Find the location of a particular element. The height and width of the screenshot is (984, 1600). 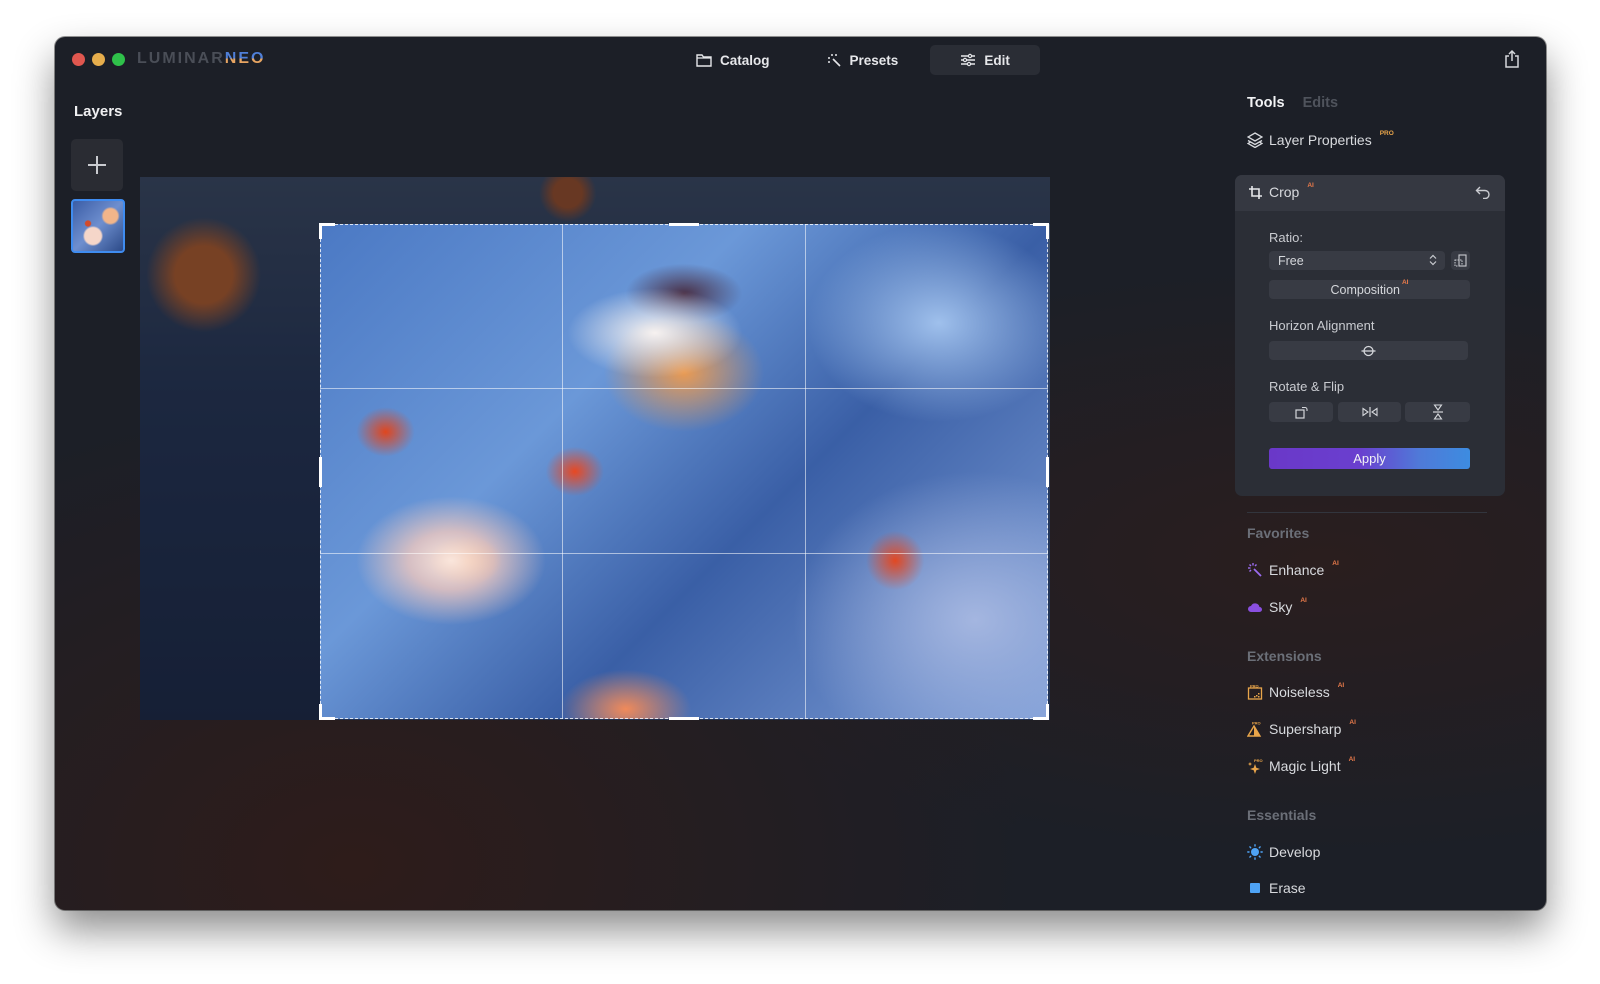

crop-mask-top is located at coordinates (595, 200).